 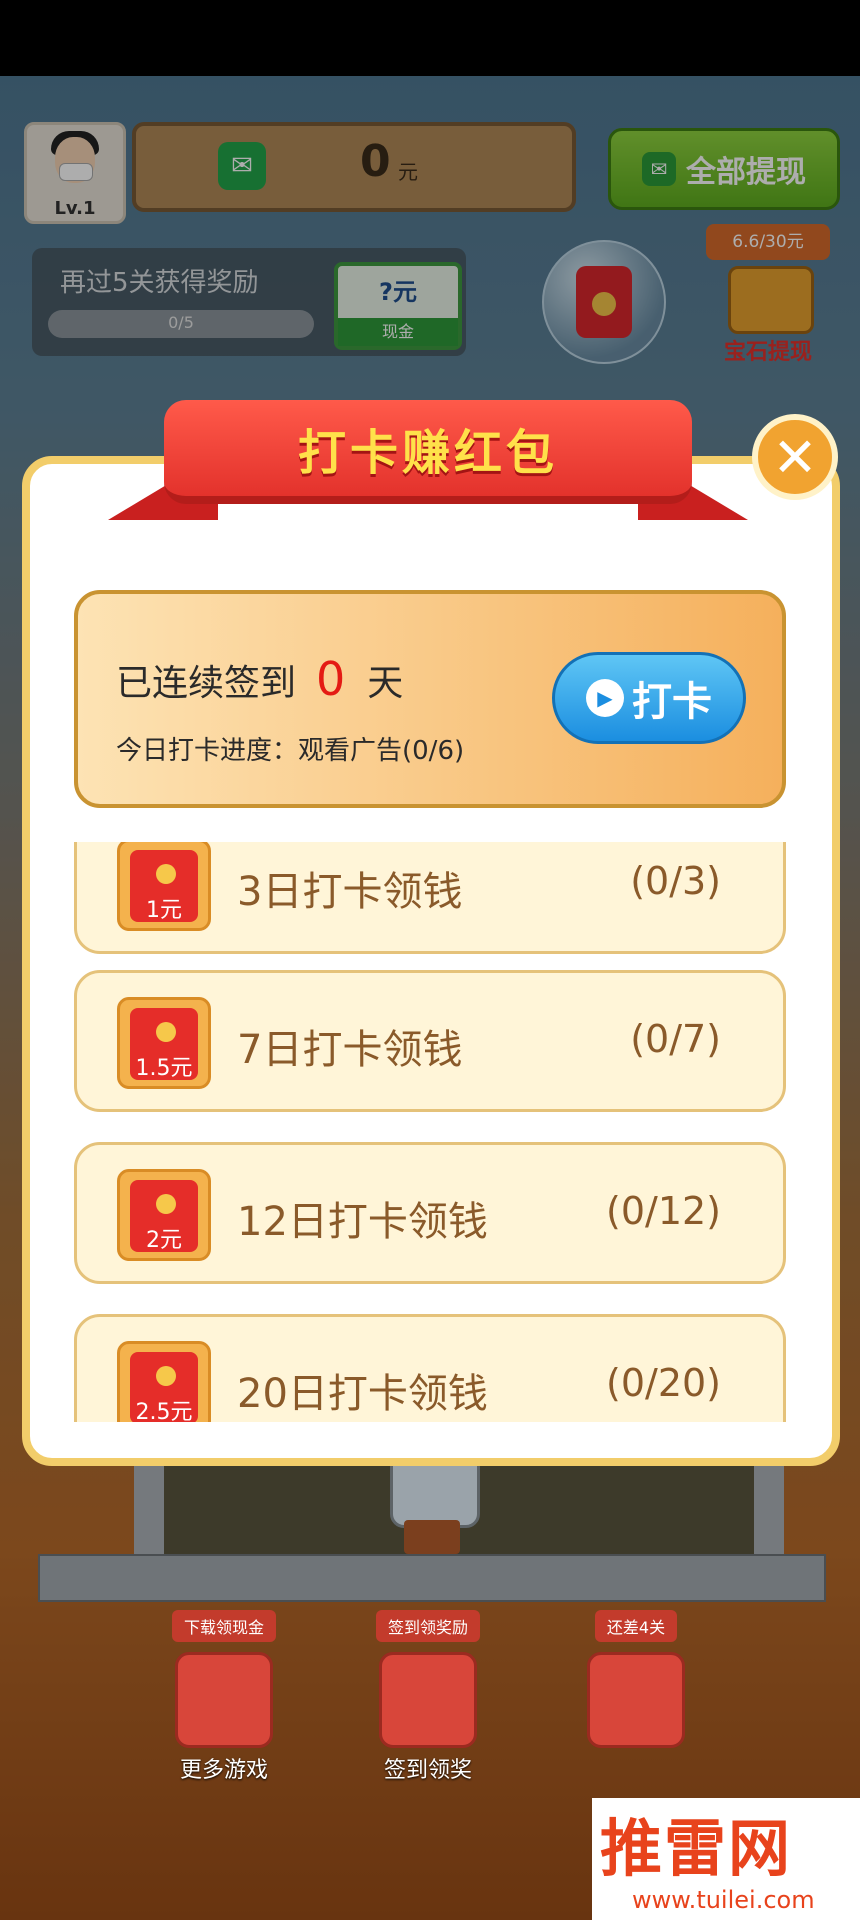 I want to click on lucky-bag-icon, so click(x=636, y=1700).